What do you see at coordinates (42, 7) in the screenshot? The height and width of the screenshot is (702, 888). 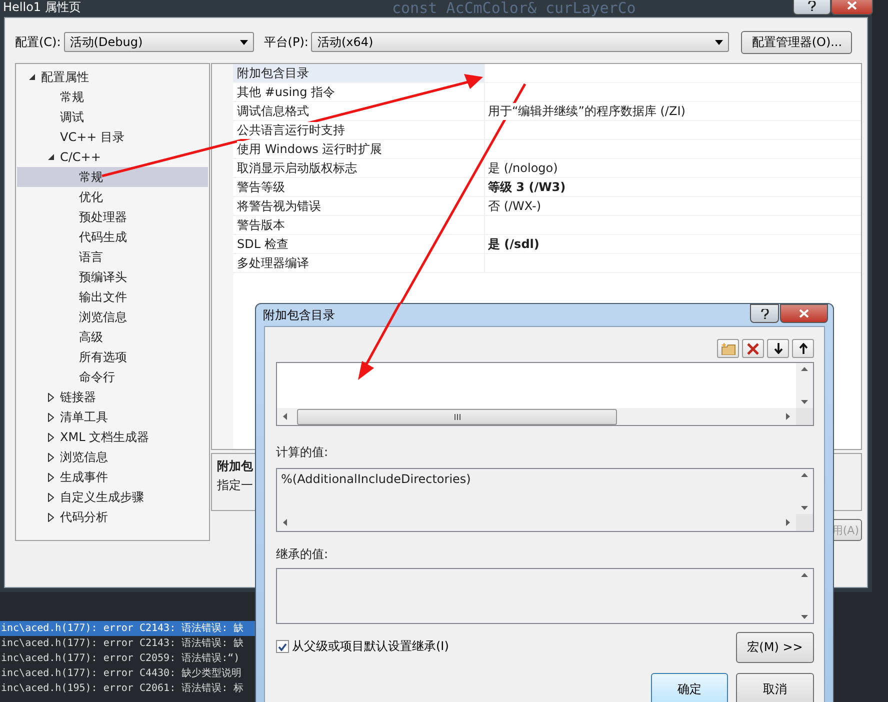 I see `window-title: Hello1 属性页` at bounding box center [42, 7].